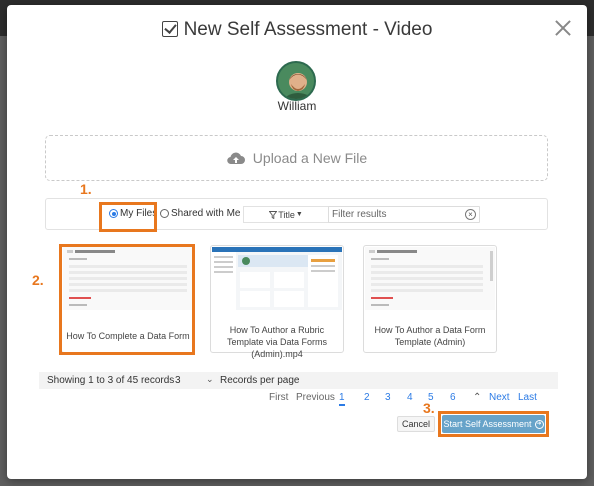 The image size is (594, 486). I want to click on page-first: First, so click(278, 397).